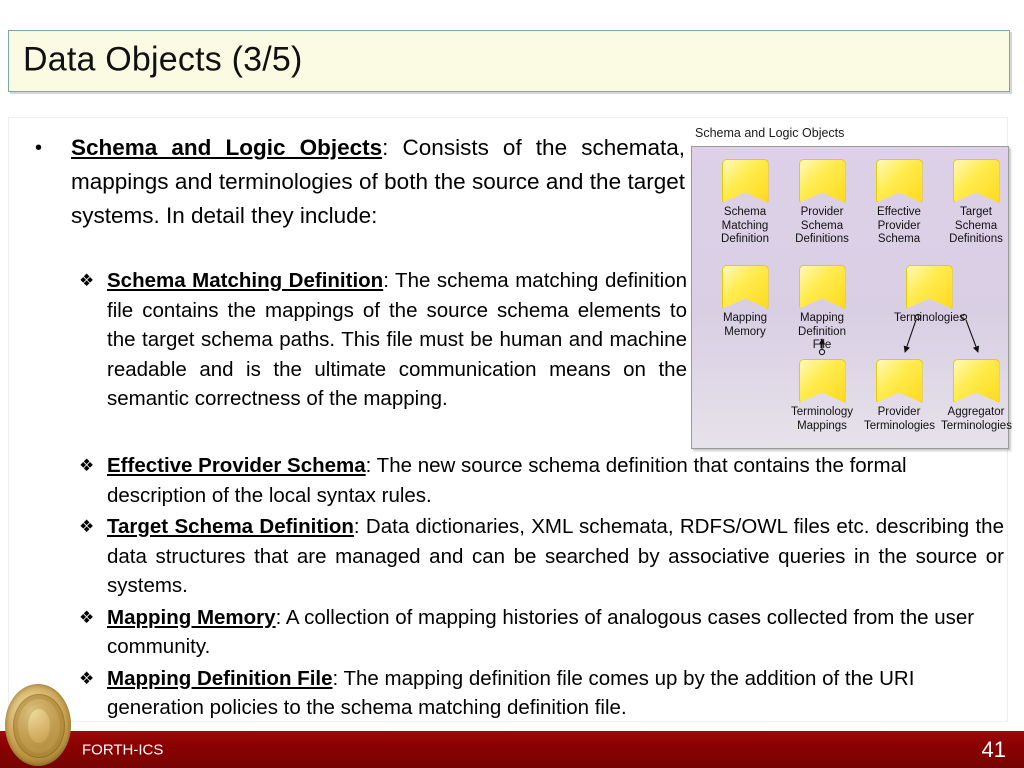 This screenshot has width=1024, height=768. What do you see at coordinates (822, 419) in the screenshot?
I see `diagram-node-label: Terminology Mappings` at bounding box center [822, 419].